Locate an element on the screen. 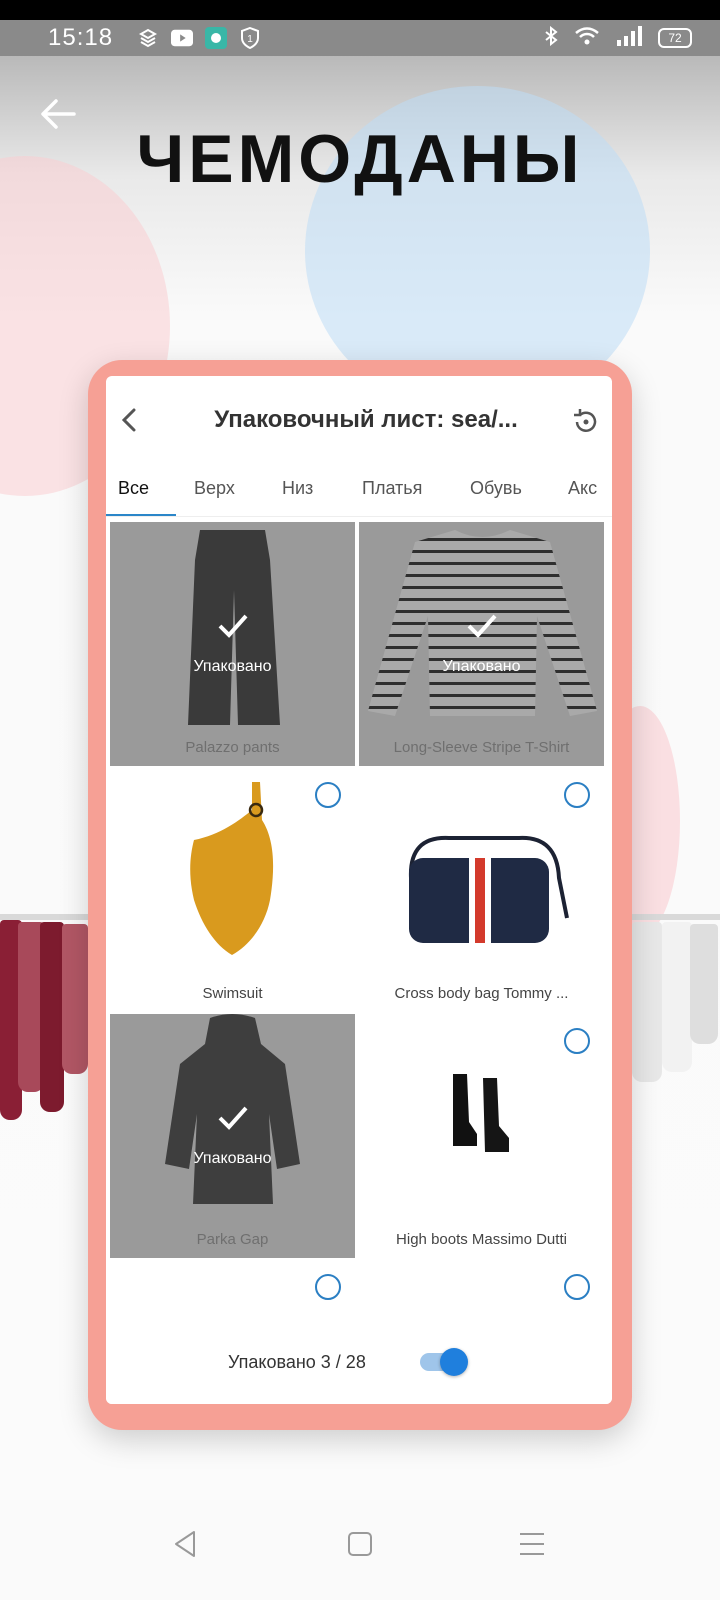  tab-tops: Верх is located at coordinates (214, 488).